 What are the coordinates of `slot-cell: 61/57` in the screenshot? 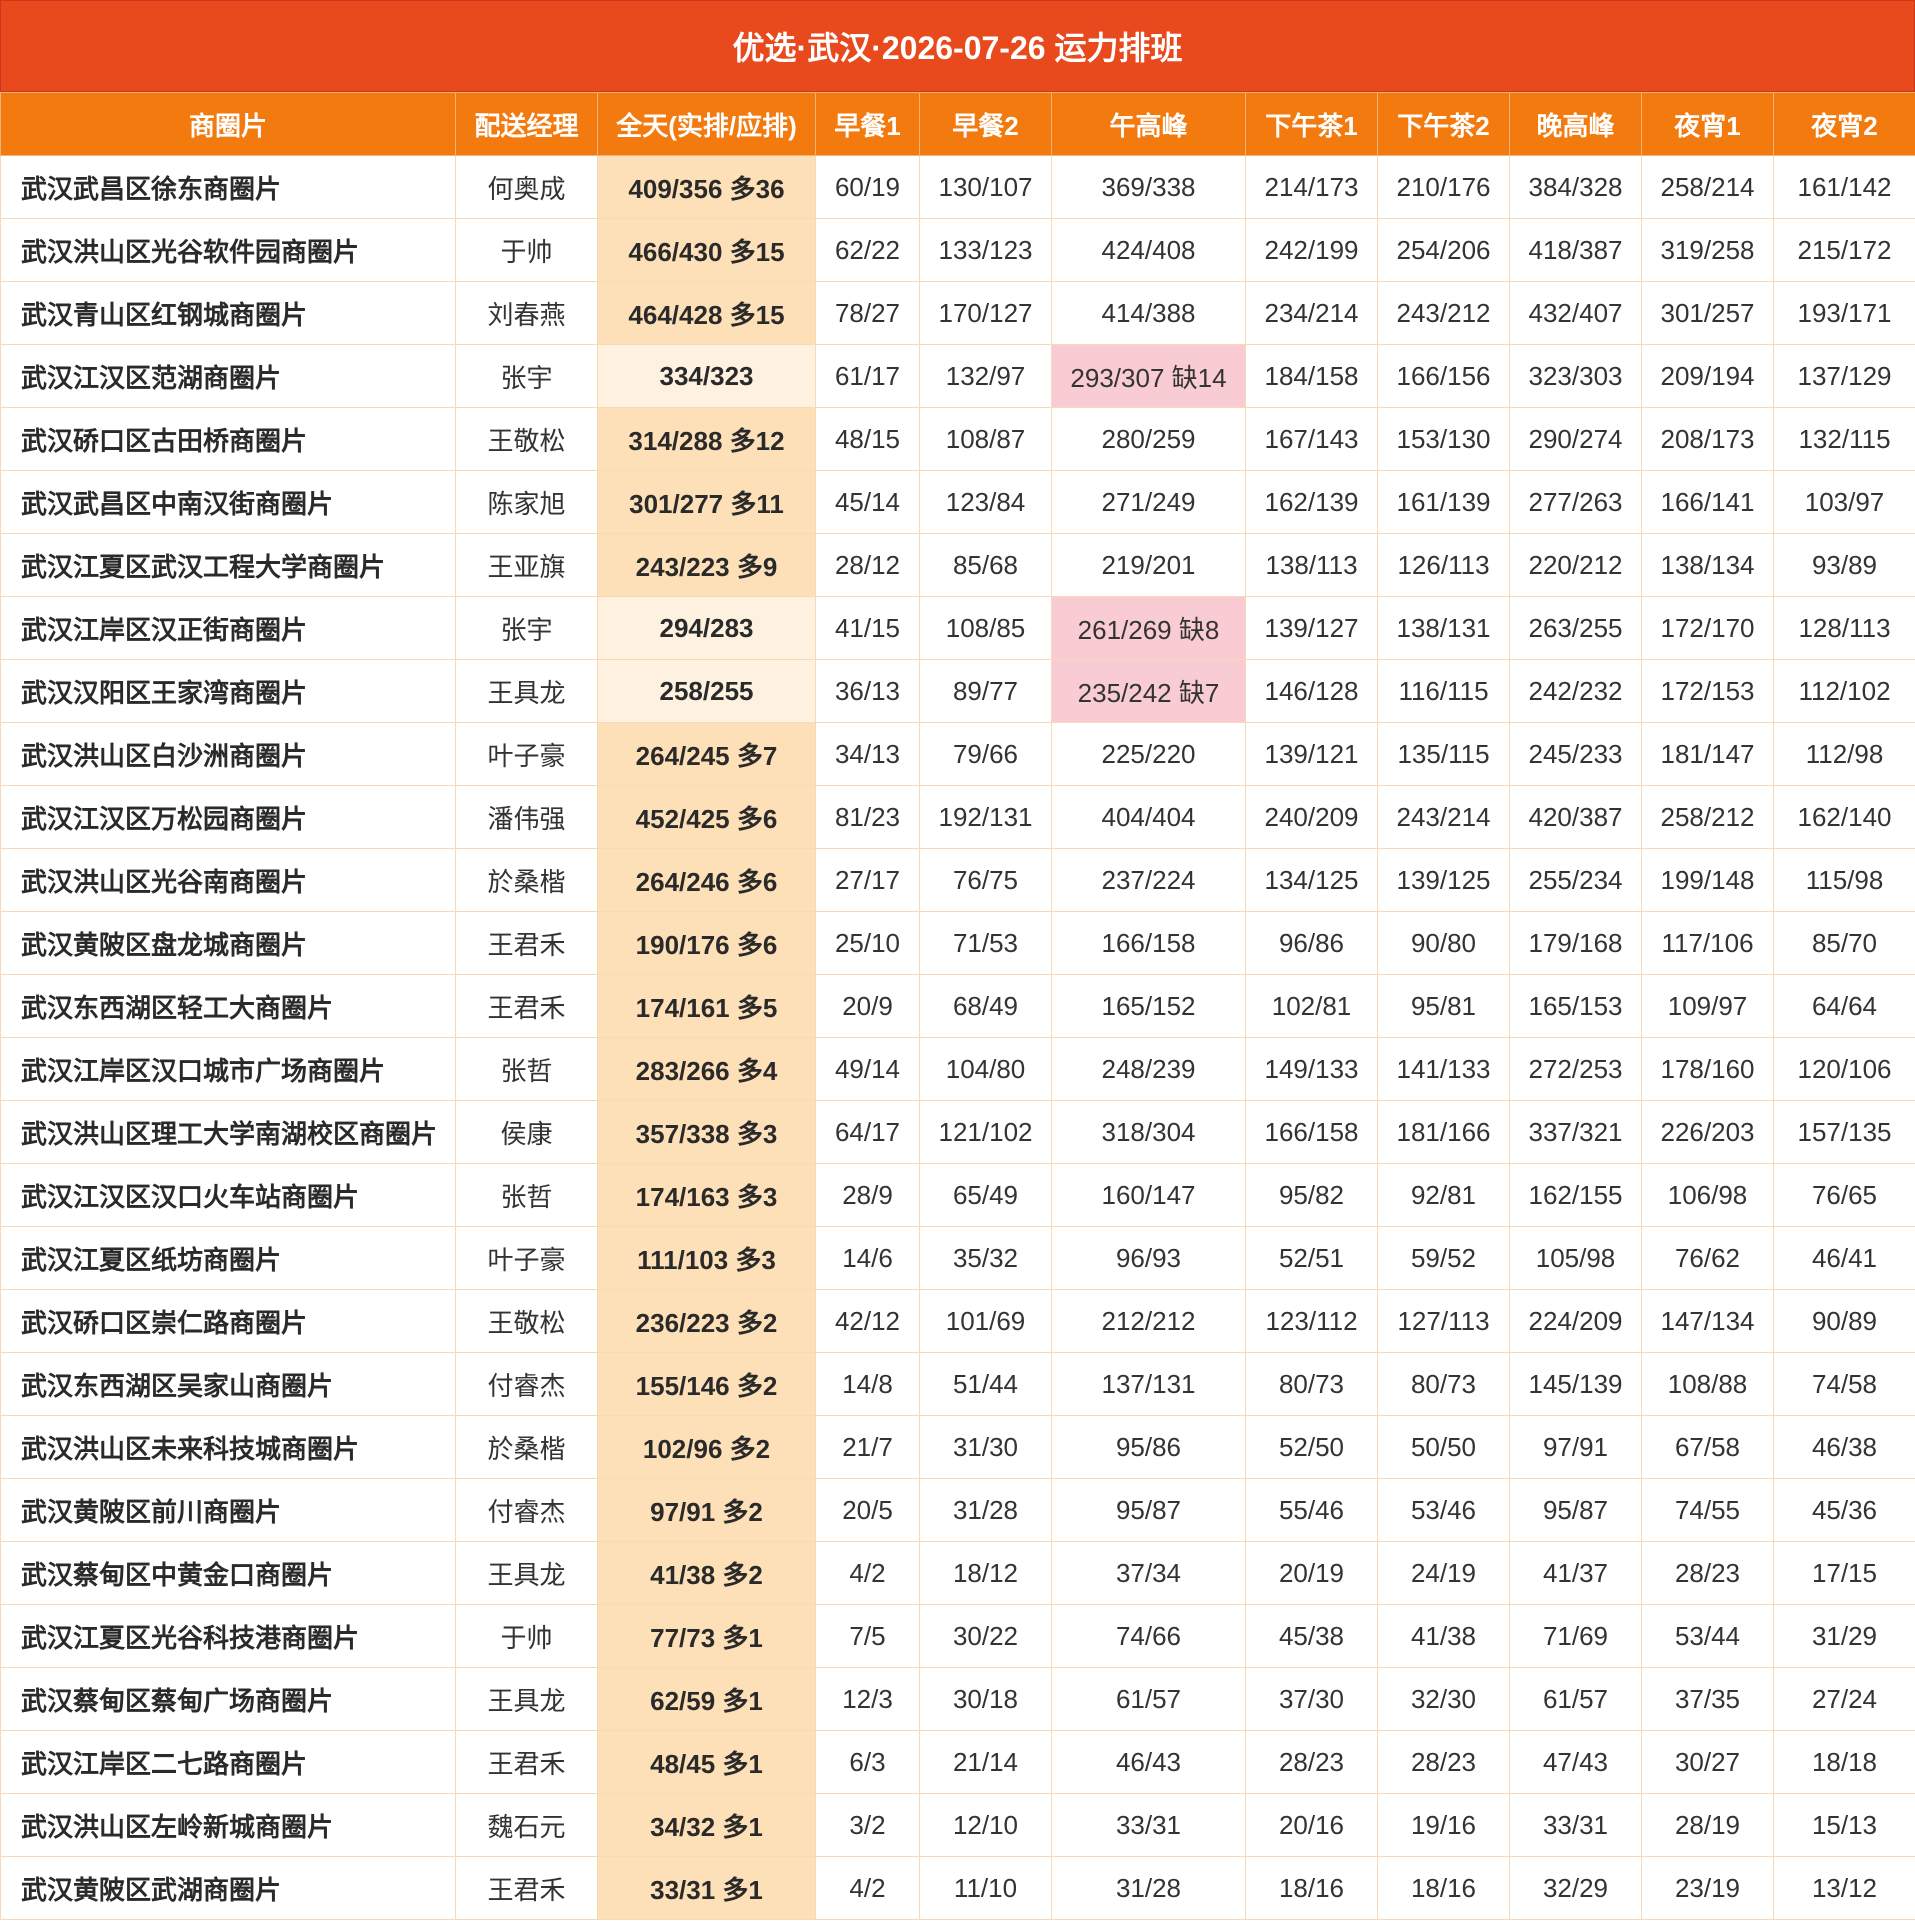 It's located at (1575, 1699).